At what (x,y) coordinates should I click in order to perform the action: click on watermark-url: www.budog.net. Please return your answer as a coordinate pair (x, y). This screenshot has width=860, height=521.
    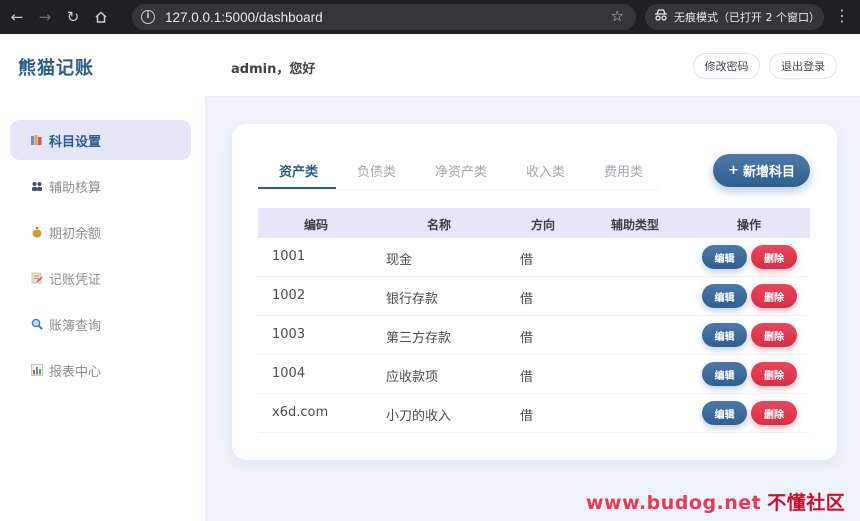
    Looking at the image, I should click on (674, 503).